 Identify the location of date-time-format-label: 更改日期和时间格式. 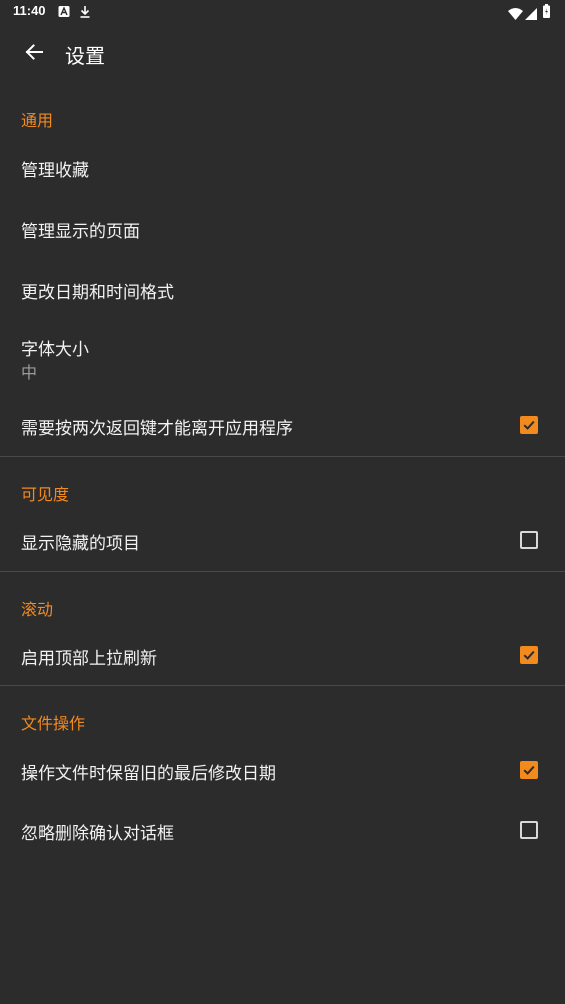
(97, 293).